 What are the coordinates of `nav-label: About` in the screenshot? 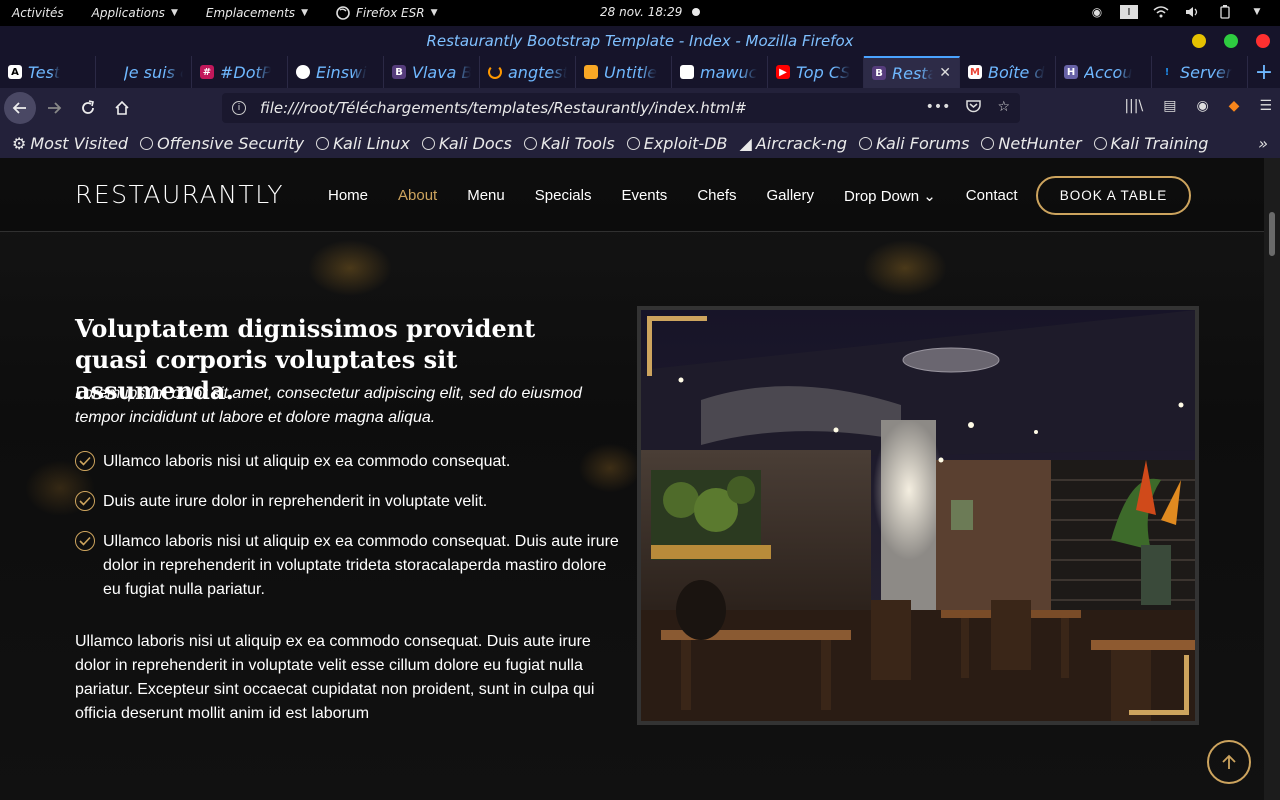 It's located at (418, 195).